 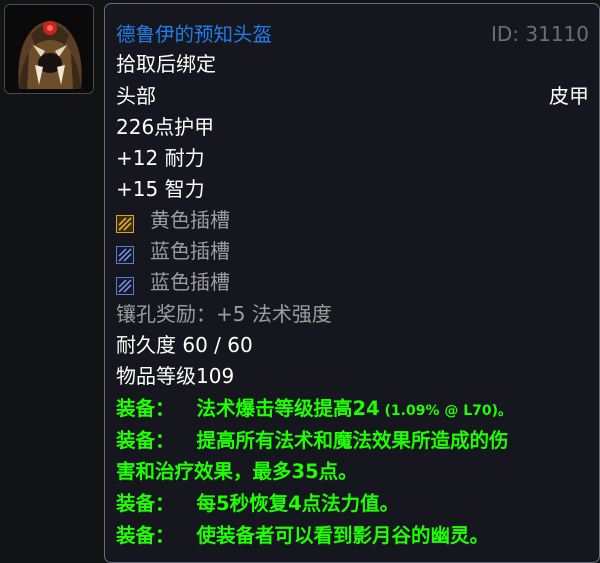 I want to click on equip-effect: 装备： 使装备者可以看到影月谷的幽灵。, so click(x=352, y=535).